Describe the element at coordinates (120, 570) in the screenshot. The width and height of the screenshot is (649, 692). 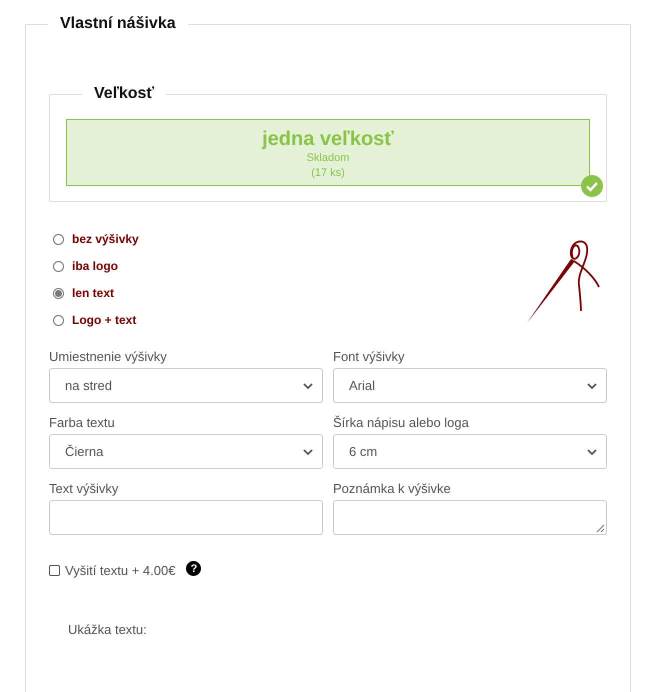
I see `checkbox-label: Vyšití textu + 4.00€` at that location.